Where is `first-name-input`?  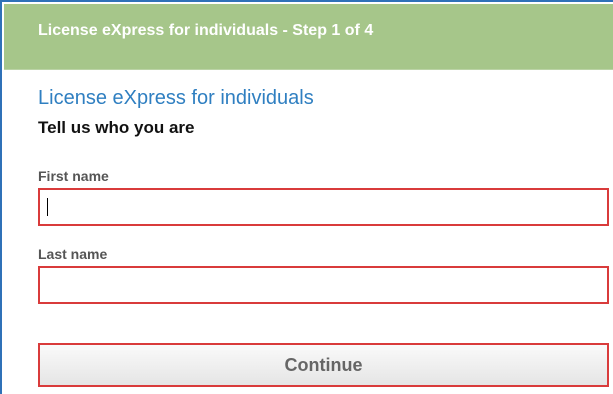 first-name-input is located at coordinates (323, 207).